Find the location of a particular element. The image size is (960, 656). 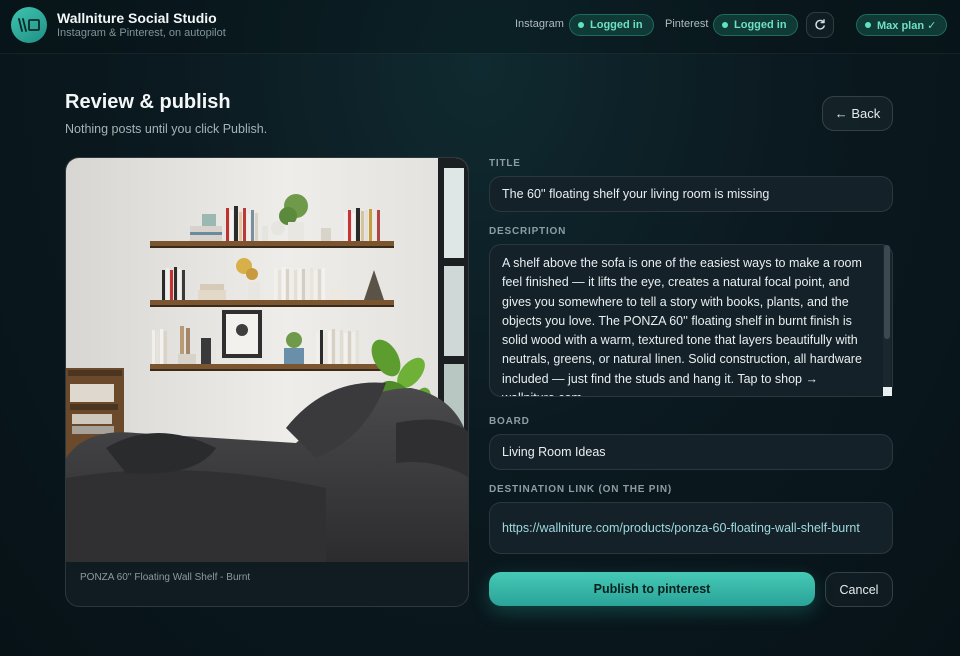

app-title: Wallniture Social Studio is located at coordinates (137, 18).